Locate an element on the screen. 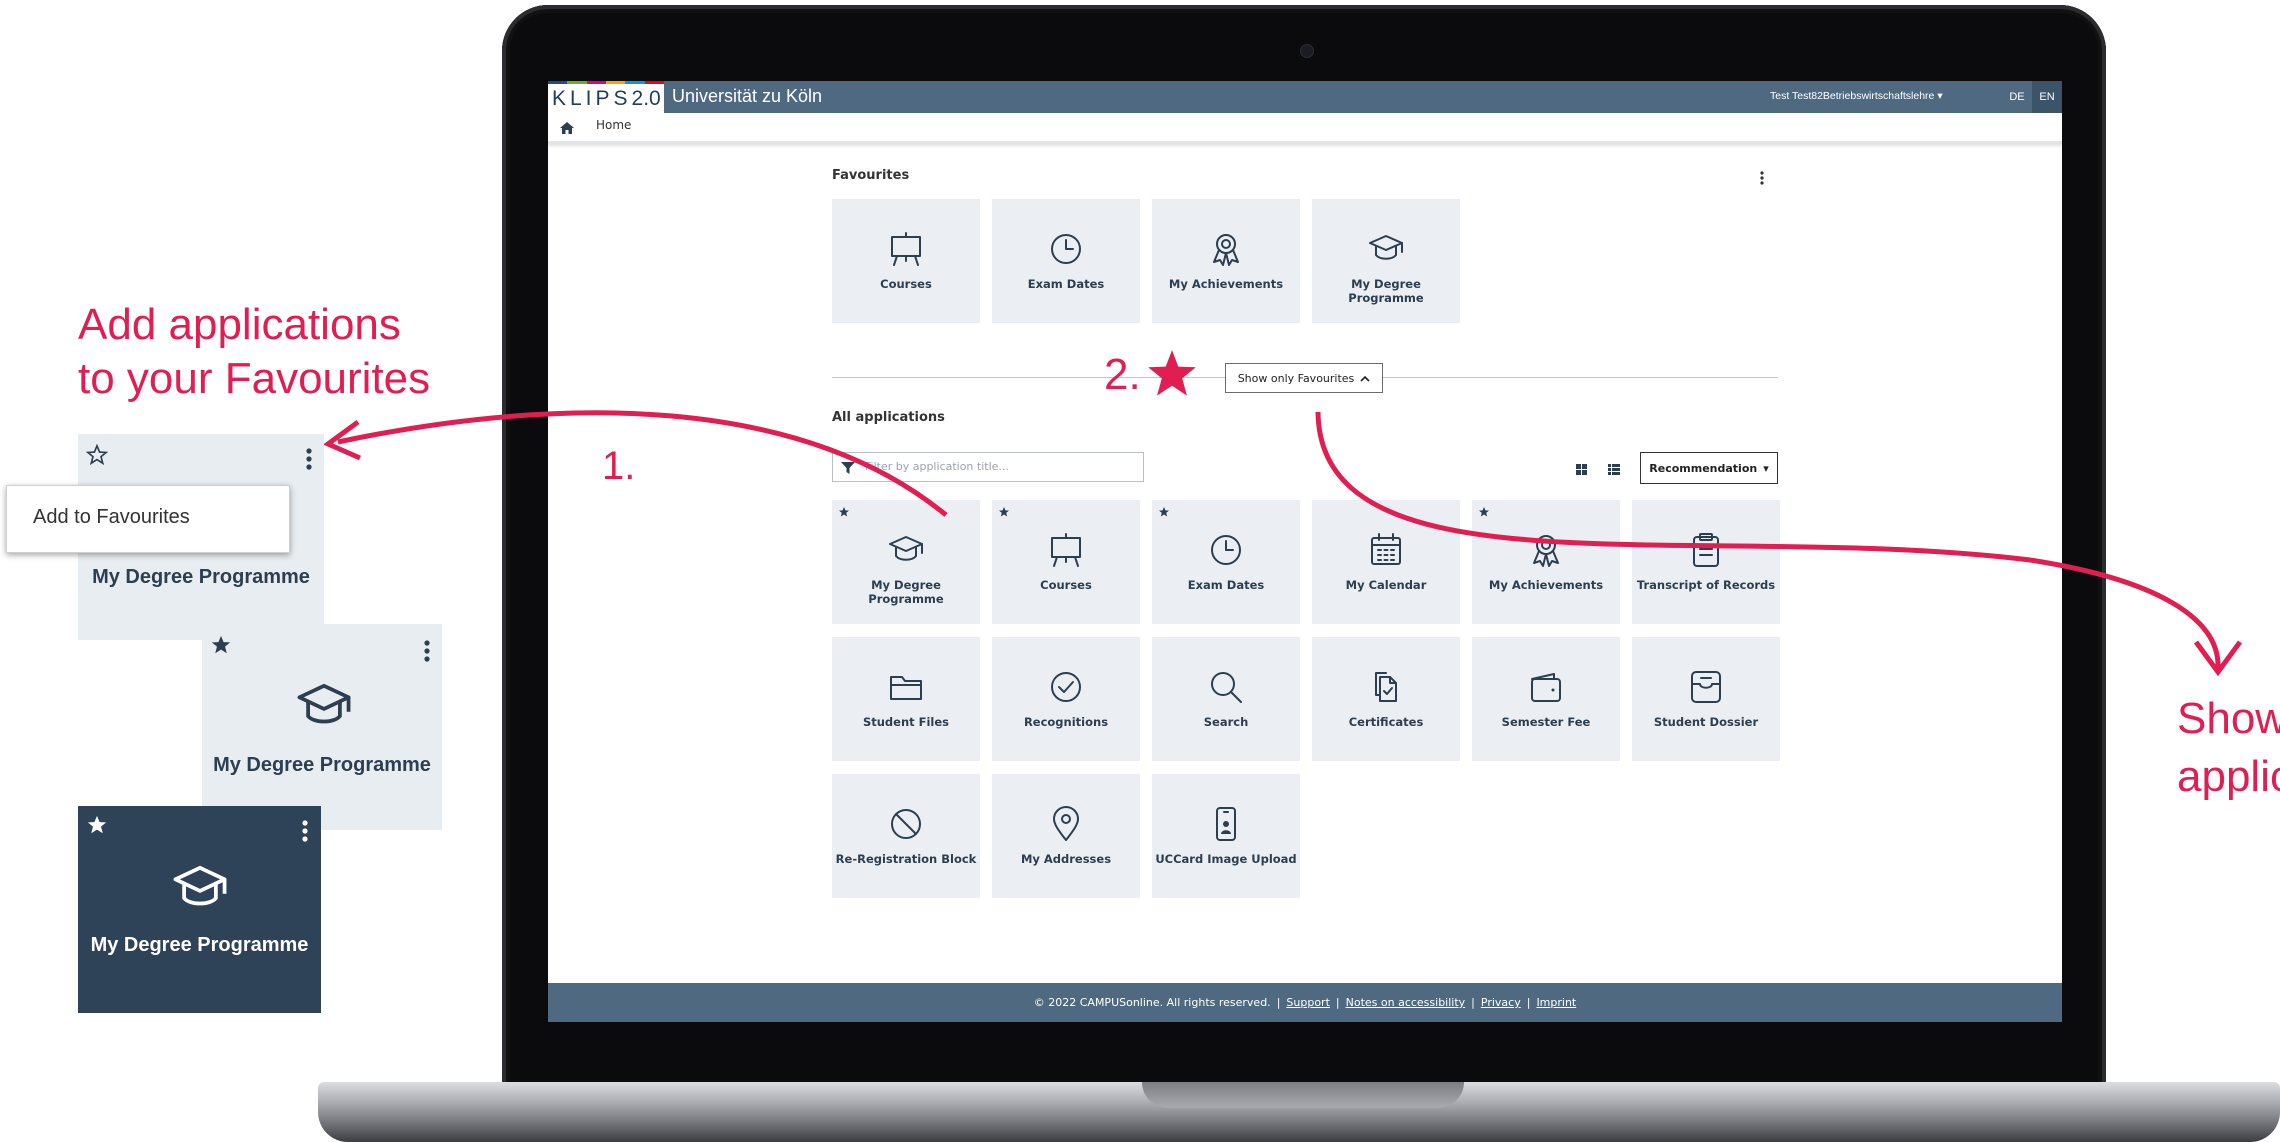 Image resolution: width=2280 pixels, height=1142 pixels. add-to-favourites-item: Add to Favourites is located at coordinates (111, 517).